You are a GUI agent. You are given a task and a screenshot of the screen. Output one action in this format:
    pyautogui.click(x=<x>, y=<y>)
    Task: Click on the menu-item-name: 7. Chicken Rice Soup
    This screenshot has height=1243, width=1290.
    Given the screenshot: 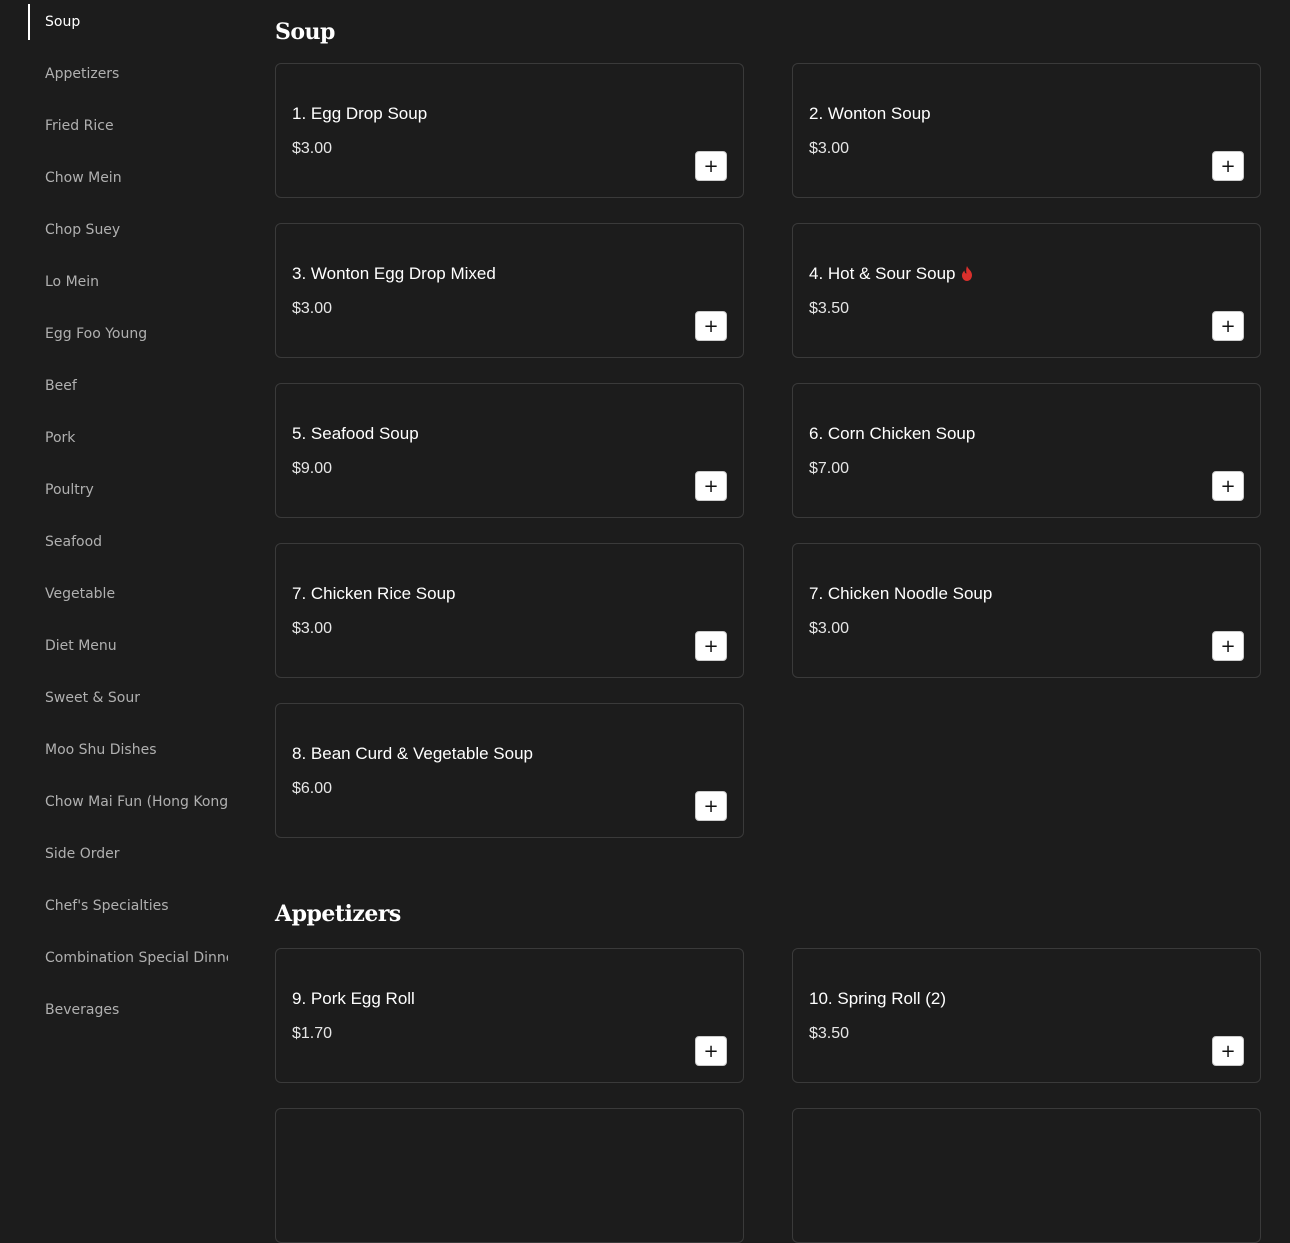 What is the action you would take?
    pyautogui.click(x=373, y=594)
    